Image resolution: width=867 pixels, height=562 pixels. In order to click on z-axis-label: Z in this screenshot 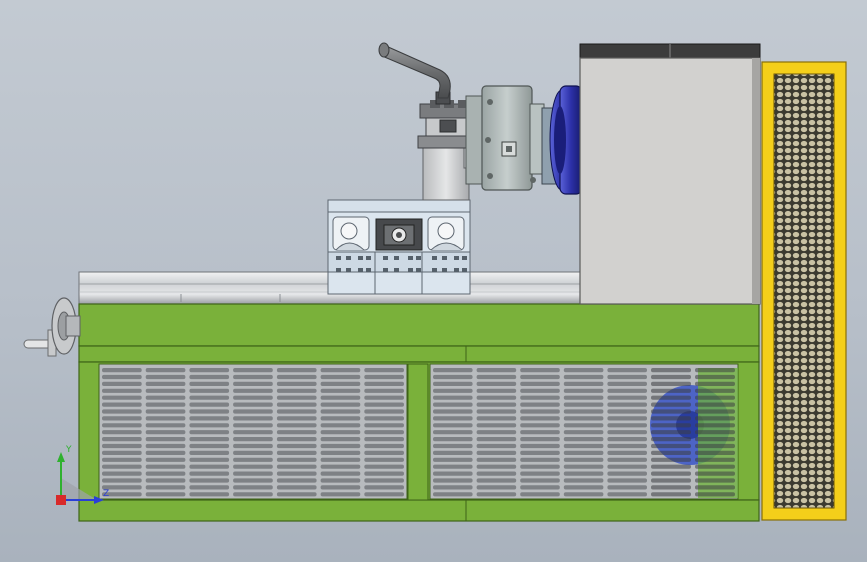, I will do `click(106, 494)`.